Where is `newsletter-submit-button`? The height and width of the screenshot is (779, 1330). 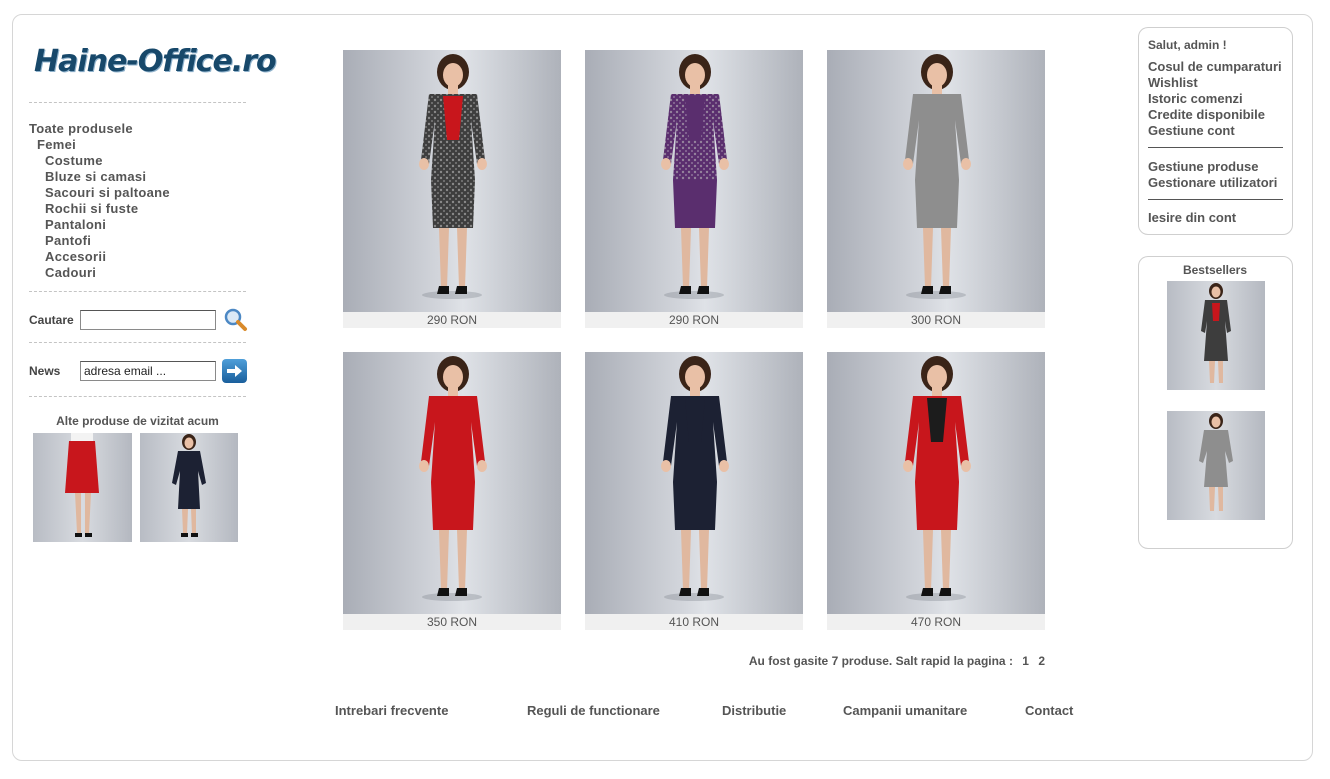 newsletter-submit-button is located at coordinates (234, 371).